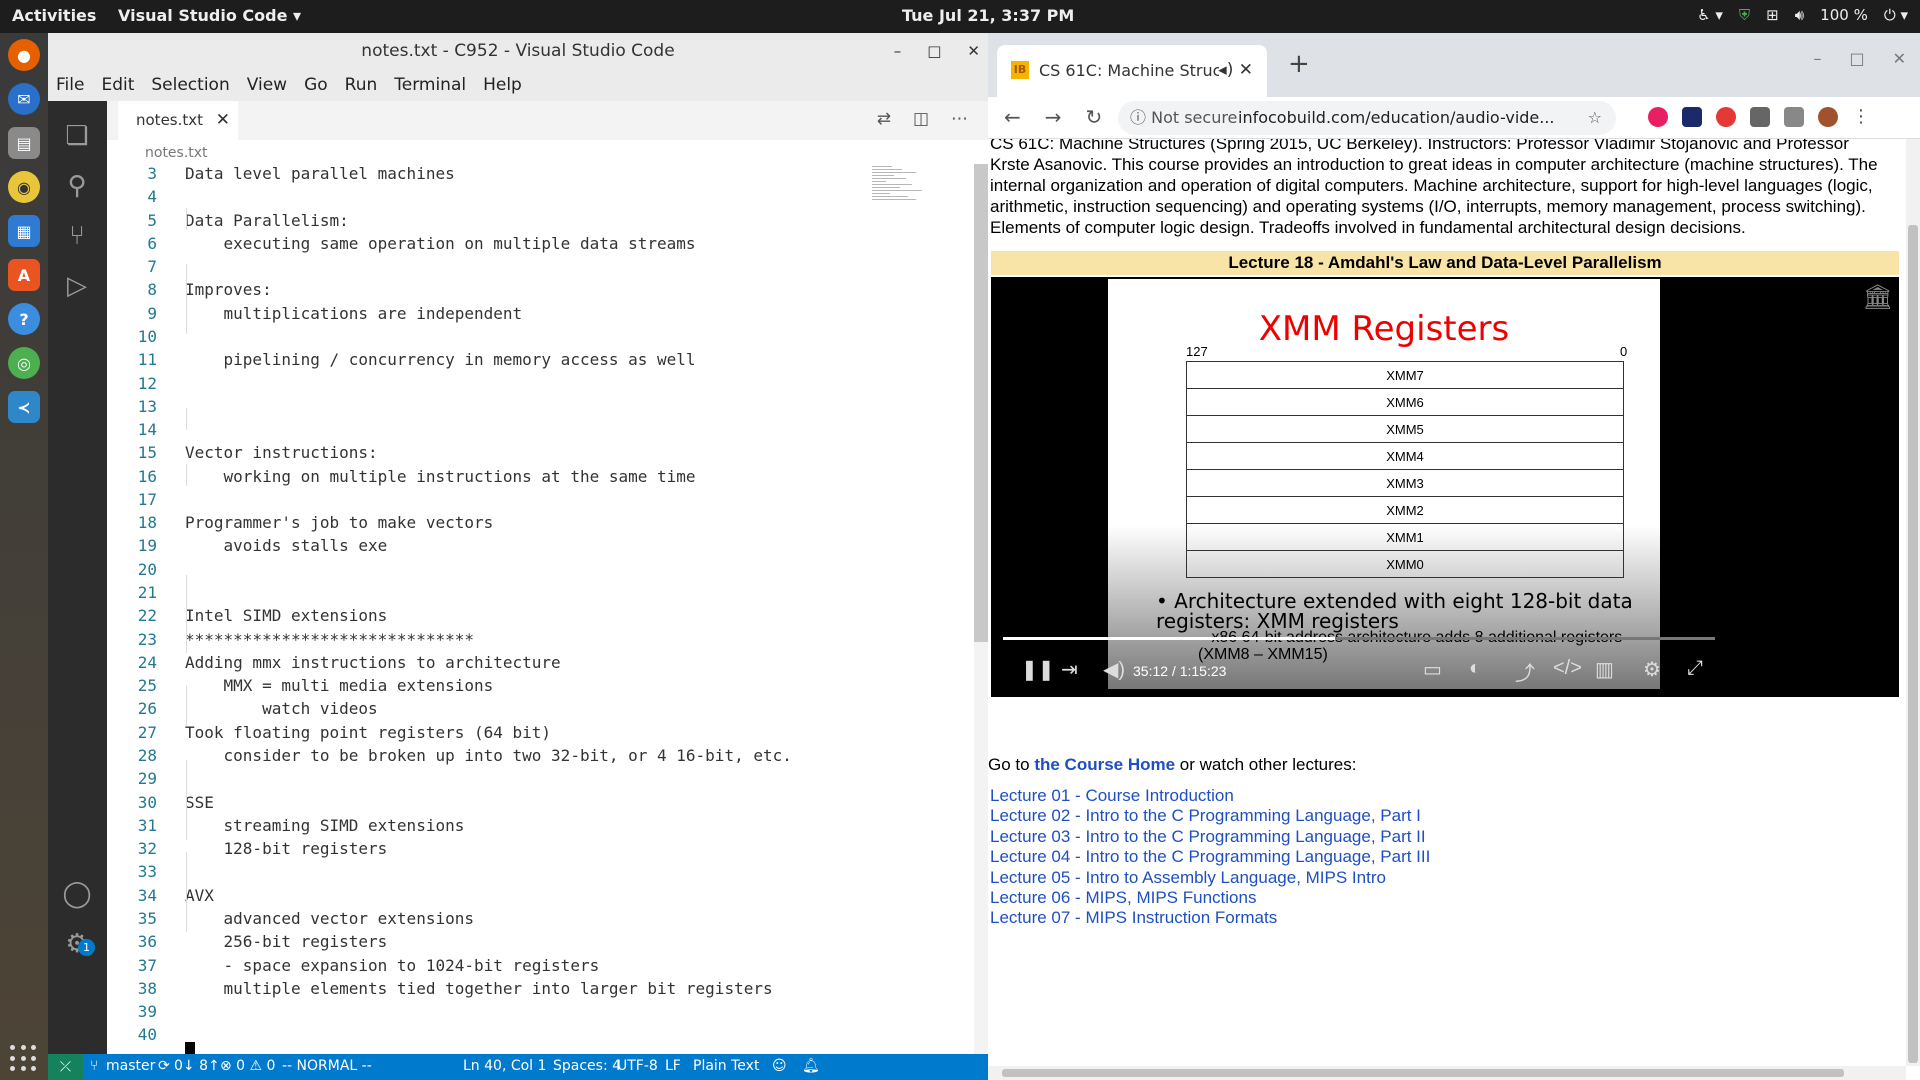 The height and width of the screenshot is (1080, 1920). Describe the element at coordinates (24, 187) in the screenshot. I see `rhythmbox-icon: ◉` at that location.